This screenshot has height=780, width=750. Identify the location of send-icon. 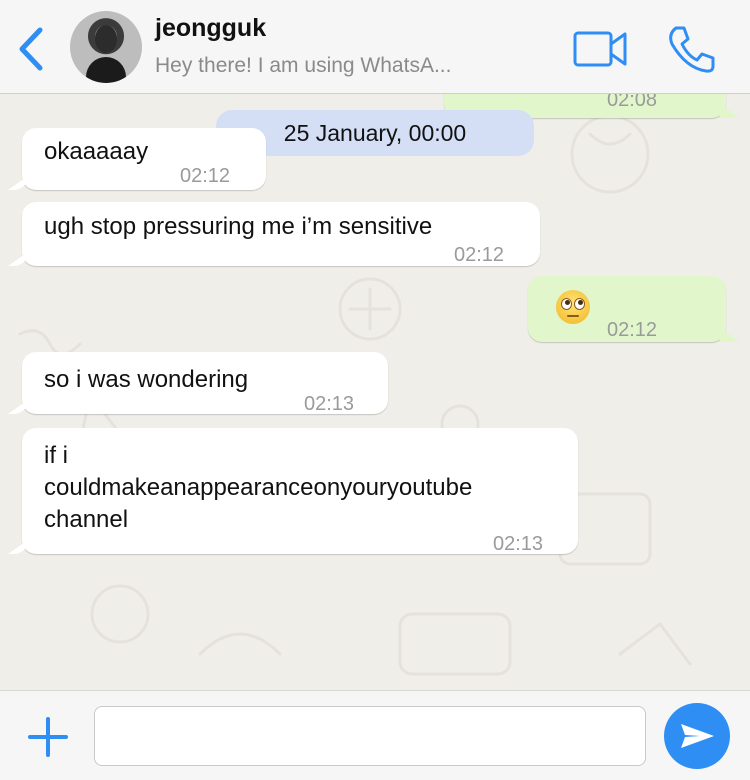
(697, 736).